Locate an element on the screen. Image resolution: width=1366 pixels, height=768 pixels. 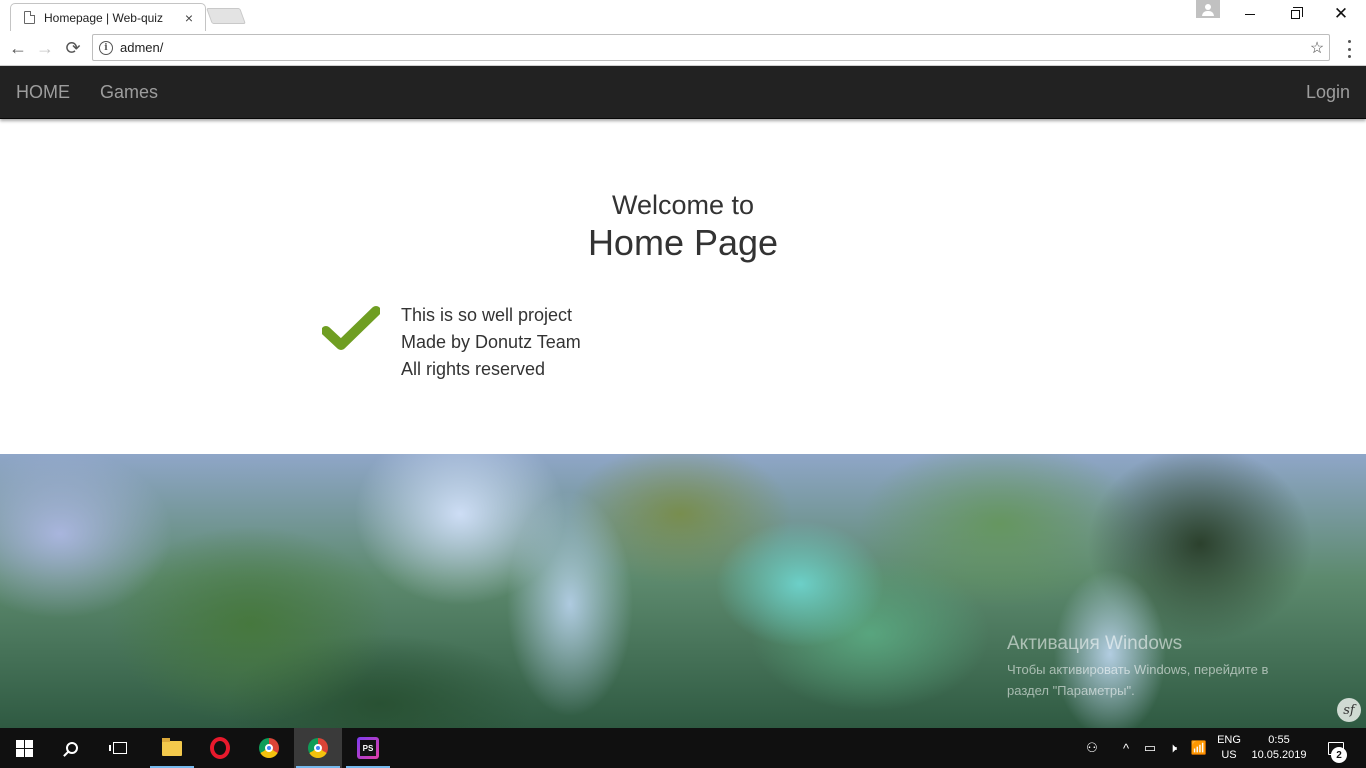
site-navbar: HOME Games Login is located at coordinates (683, 92).